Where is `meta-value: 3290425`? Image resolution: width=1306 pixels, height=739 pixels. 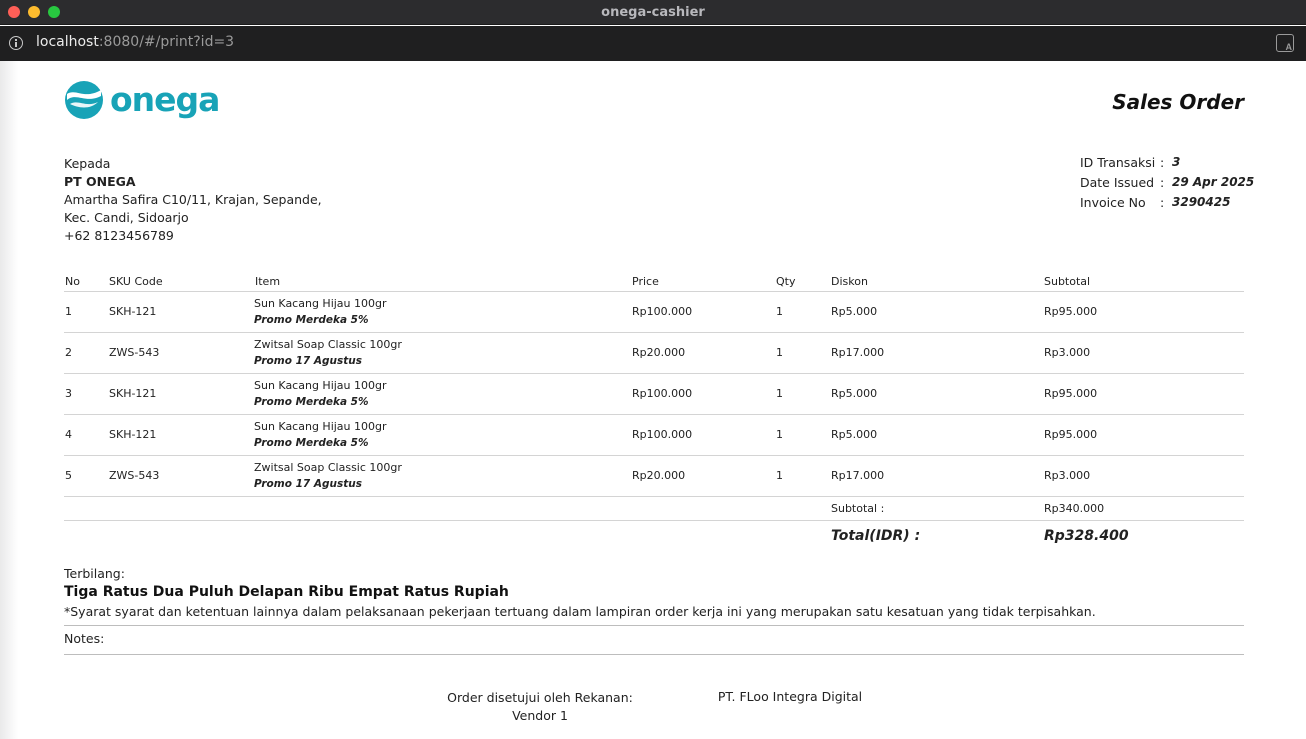 meta-value: 3290425 is located at coordinates (1201, 202).